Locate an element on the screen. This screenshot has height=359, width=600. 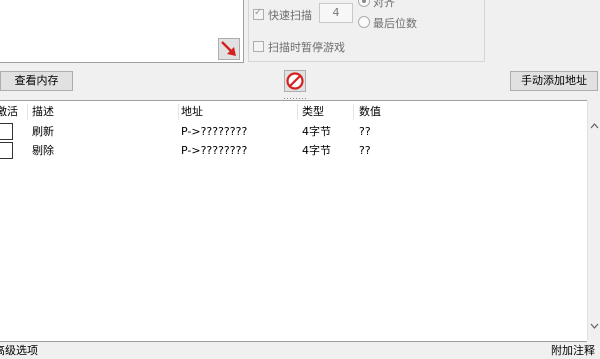
red-arrow-icon is located at coordinates (228, 48).